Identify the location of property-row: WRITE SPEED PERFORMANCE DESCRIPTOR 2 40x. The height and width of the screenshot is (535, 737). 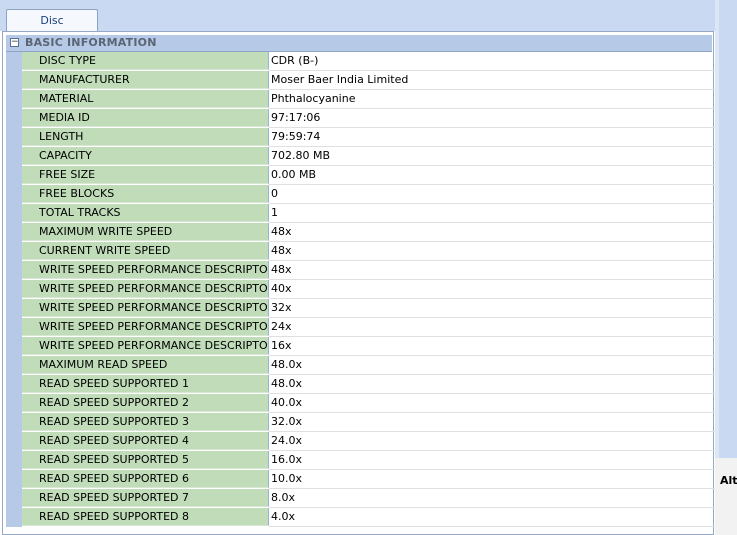
(360, 289).